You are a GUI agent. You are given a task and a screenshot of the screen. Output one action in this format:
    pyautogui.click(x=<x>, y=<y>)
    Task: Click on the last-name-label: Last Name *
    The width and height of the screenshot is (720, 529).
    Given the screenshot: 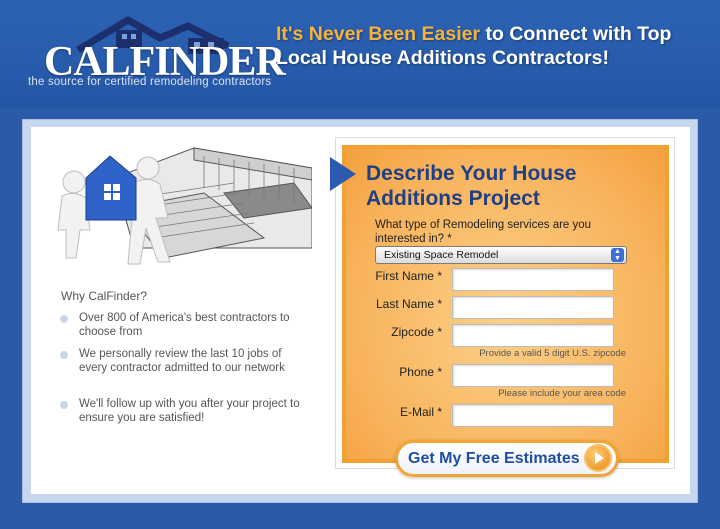 What is the action you would take?
    pyautogui.click(x=408, y=304)
    